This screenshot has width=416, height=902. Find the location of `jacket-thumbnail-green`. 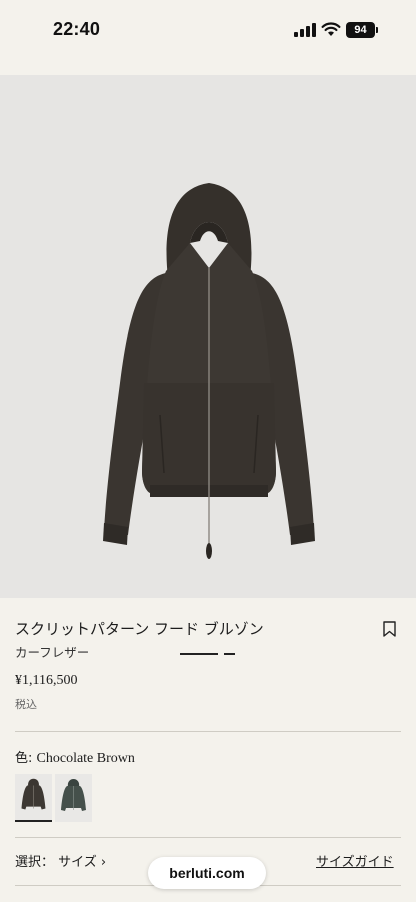

jacket-thumbnail-green is located at coordinates (73, 795).